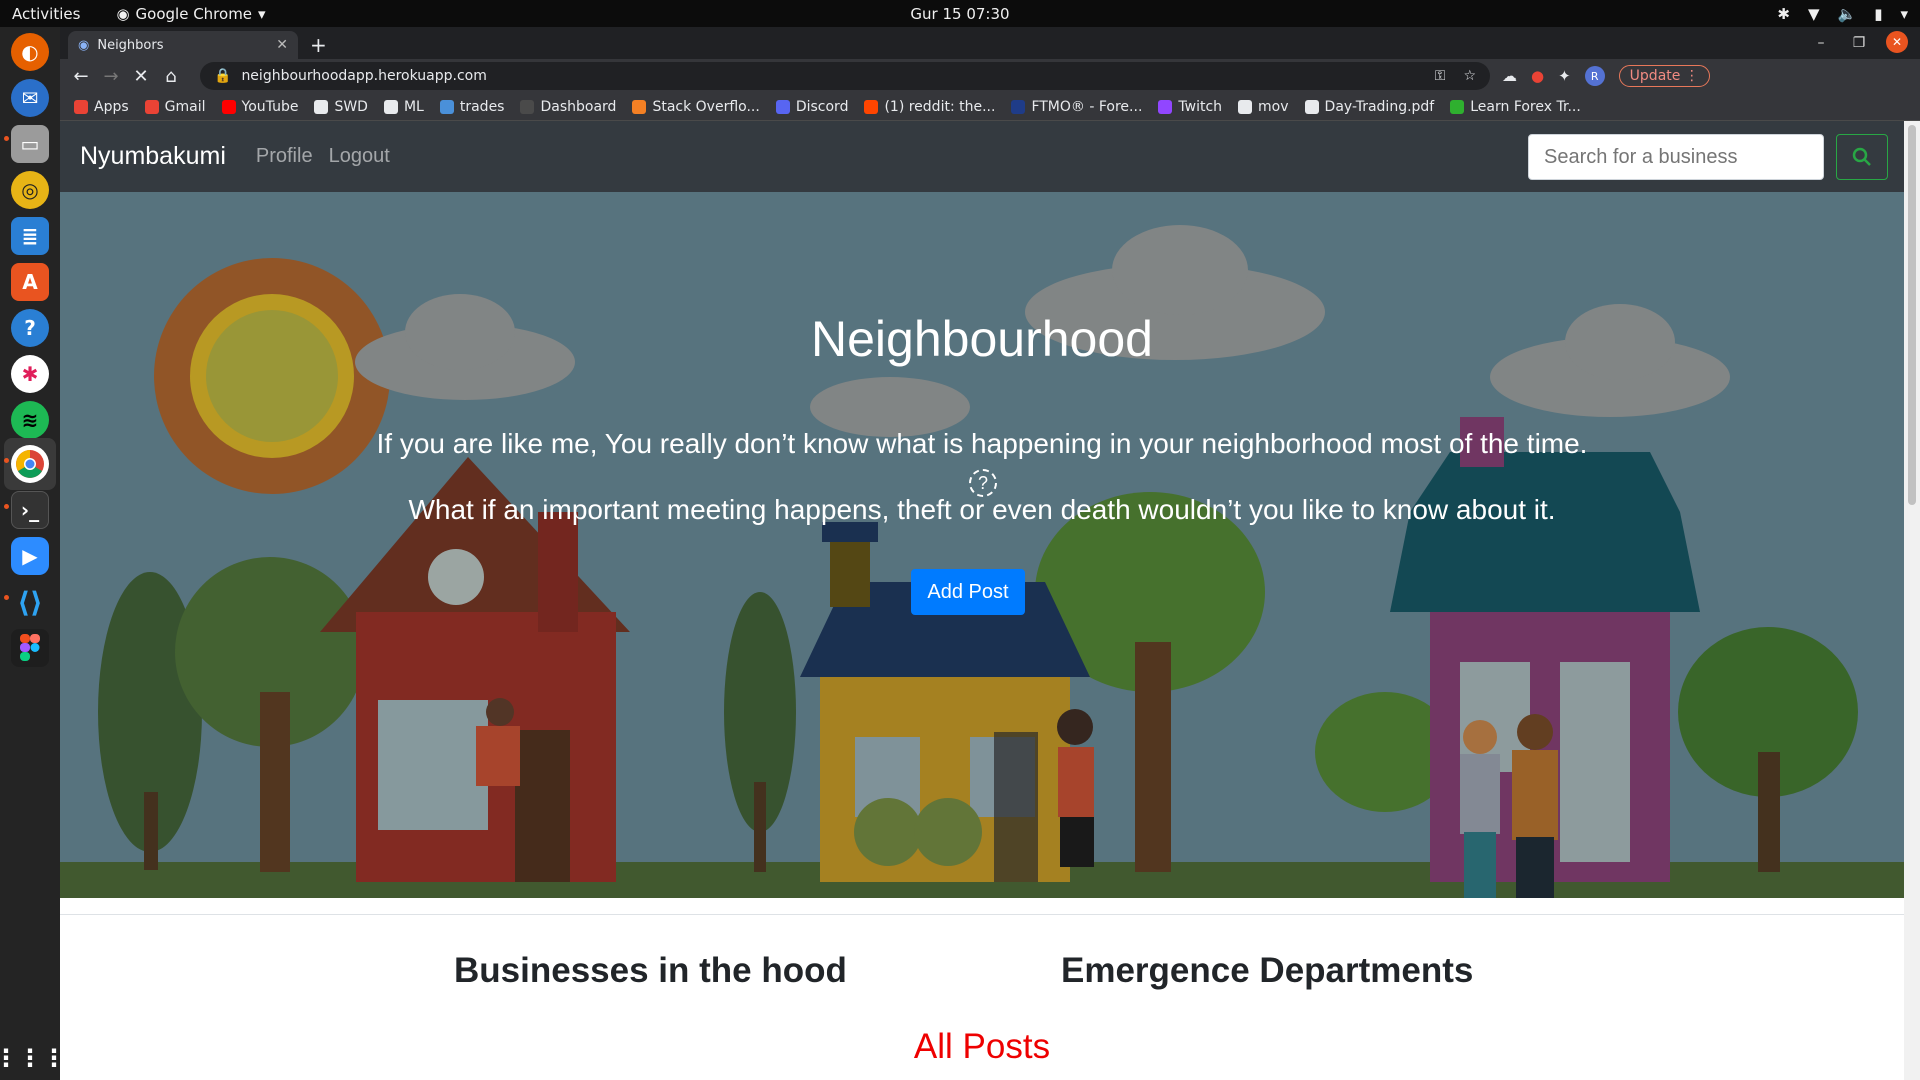 The image size is (1920, 1080). I want to click on profile-avatar: R, so click(1594, 76).